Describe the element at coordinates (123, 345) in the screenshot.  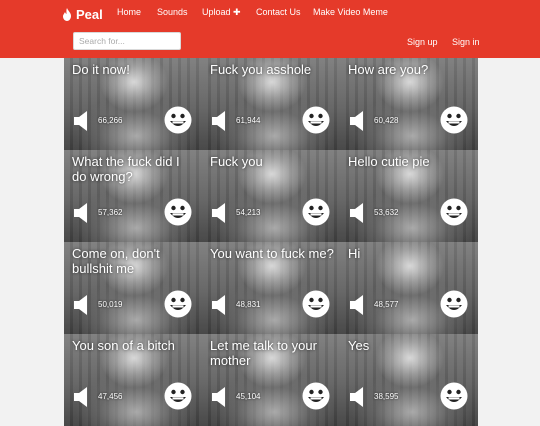
I see `sound-title: You son of a bitch` at that location.